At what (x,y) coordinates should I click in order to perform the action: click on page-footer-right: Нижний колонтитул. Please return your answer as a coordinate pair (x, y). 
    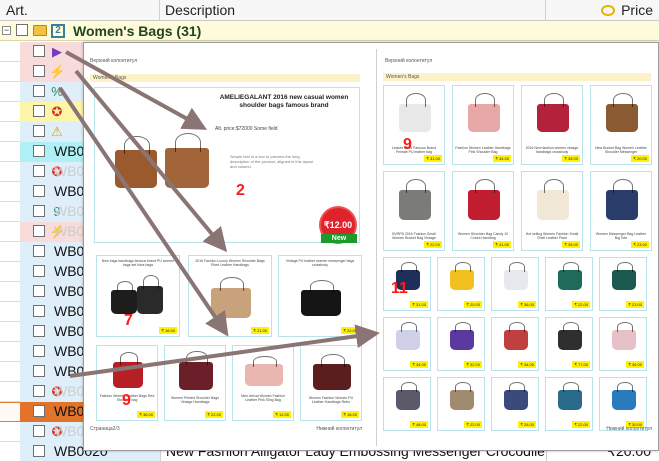
    Looking at the image, I should click on (629, 429).